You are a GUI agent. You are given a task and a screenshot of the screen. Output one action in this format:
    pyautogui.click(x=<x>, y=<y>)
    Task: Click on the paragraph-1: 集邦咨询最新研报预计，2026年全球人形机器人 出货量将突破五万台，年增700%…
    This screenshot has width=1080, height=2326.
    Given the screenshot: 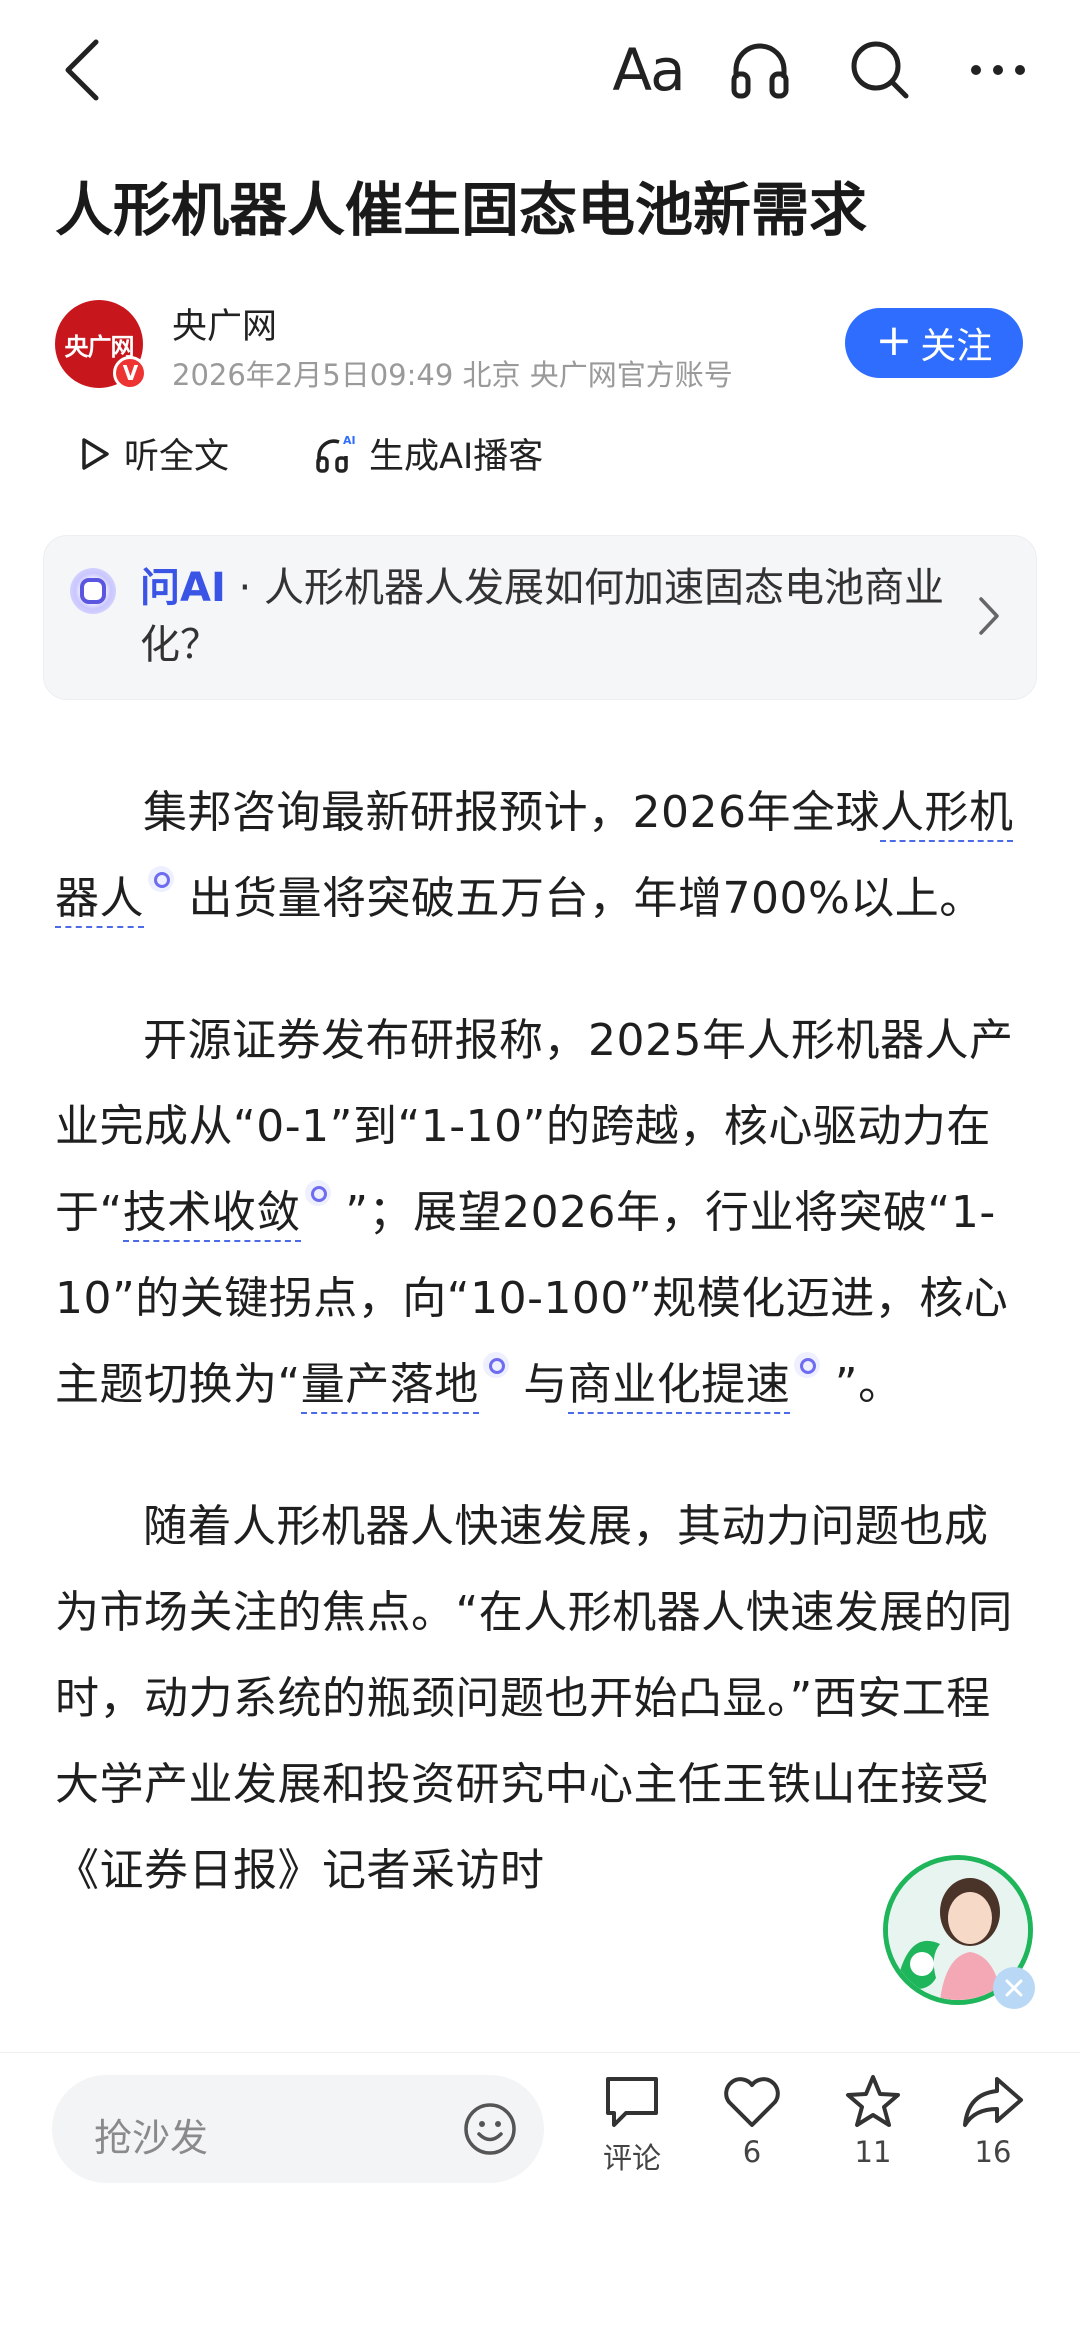 What is the action you would take?
    pyautogui.click(x=542, y=856)
    